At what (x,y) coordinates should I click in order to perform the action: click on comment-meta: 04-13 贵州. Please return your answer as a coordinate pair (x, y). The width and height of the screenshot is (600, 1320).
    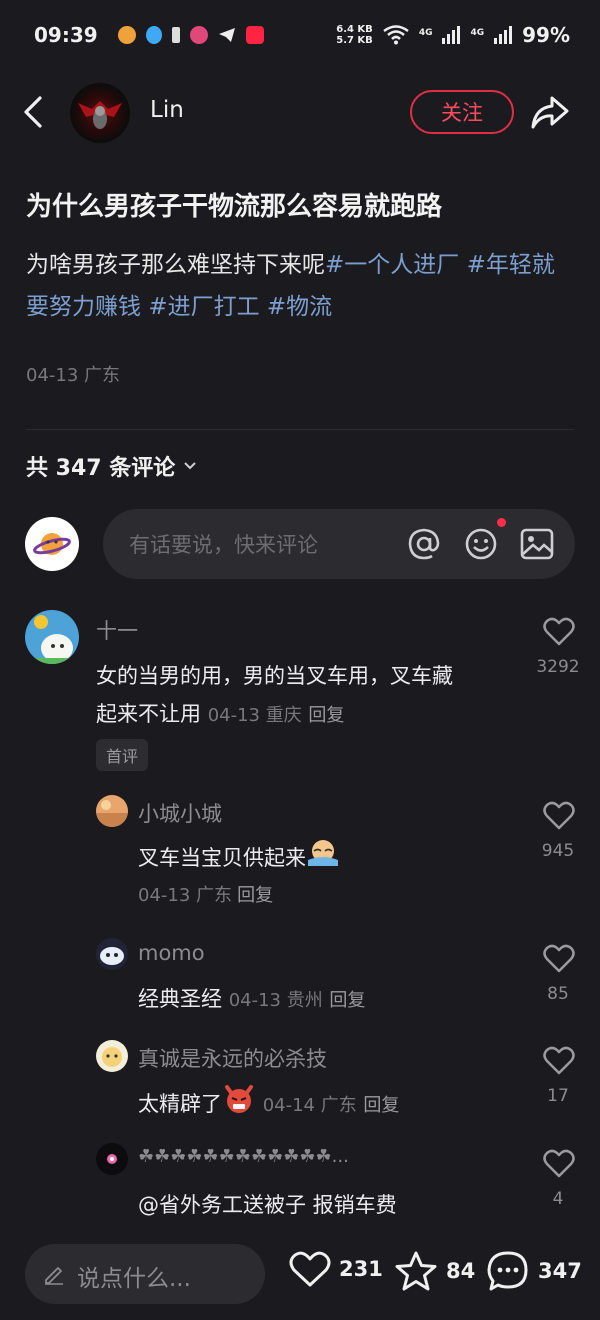
    Looking at the image, I should click on (275, 1000).